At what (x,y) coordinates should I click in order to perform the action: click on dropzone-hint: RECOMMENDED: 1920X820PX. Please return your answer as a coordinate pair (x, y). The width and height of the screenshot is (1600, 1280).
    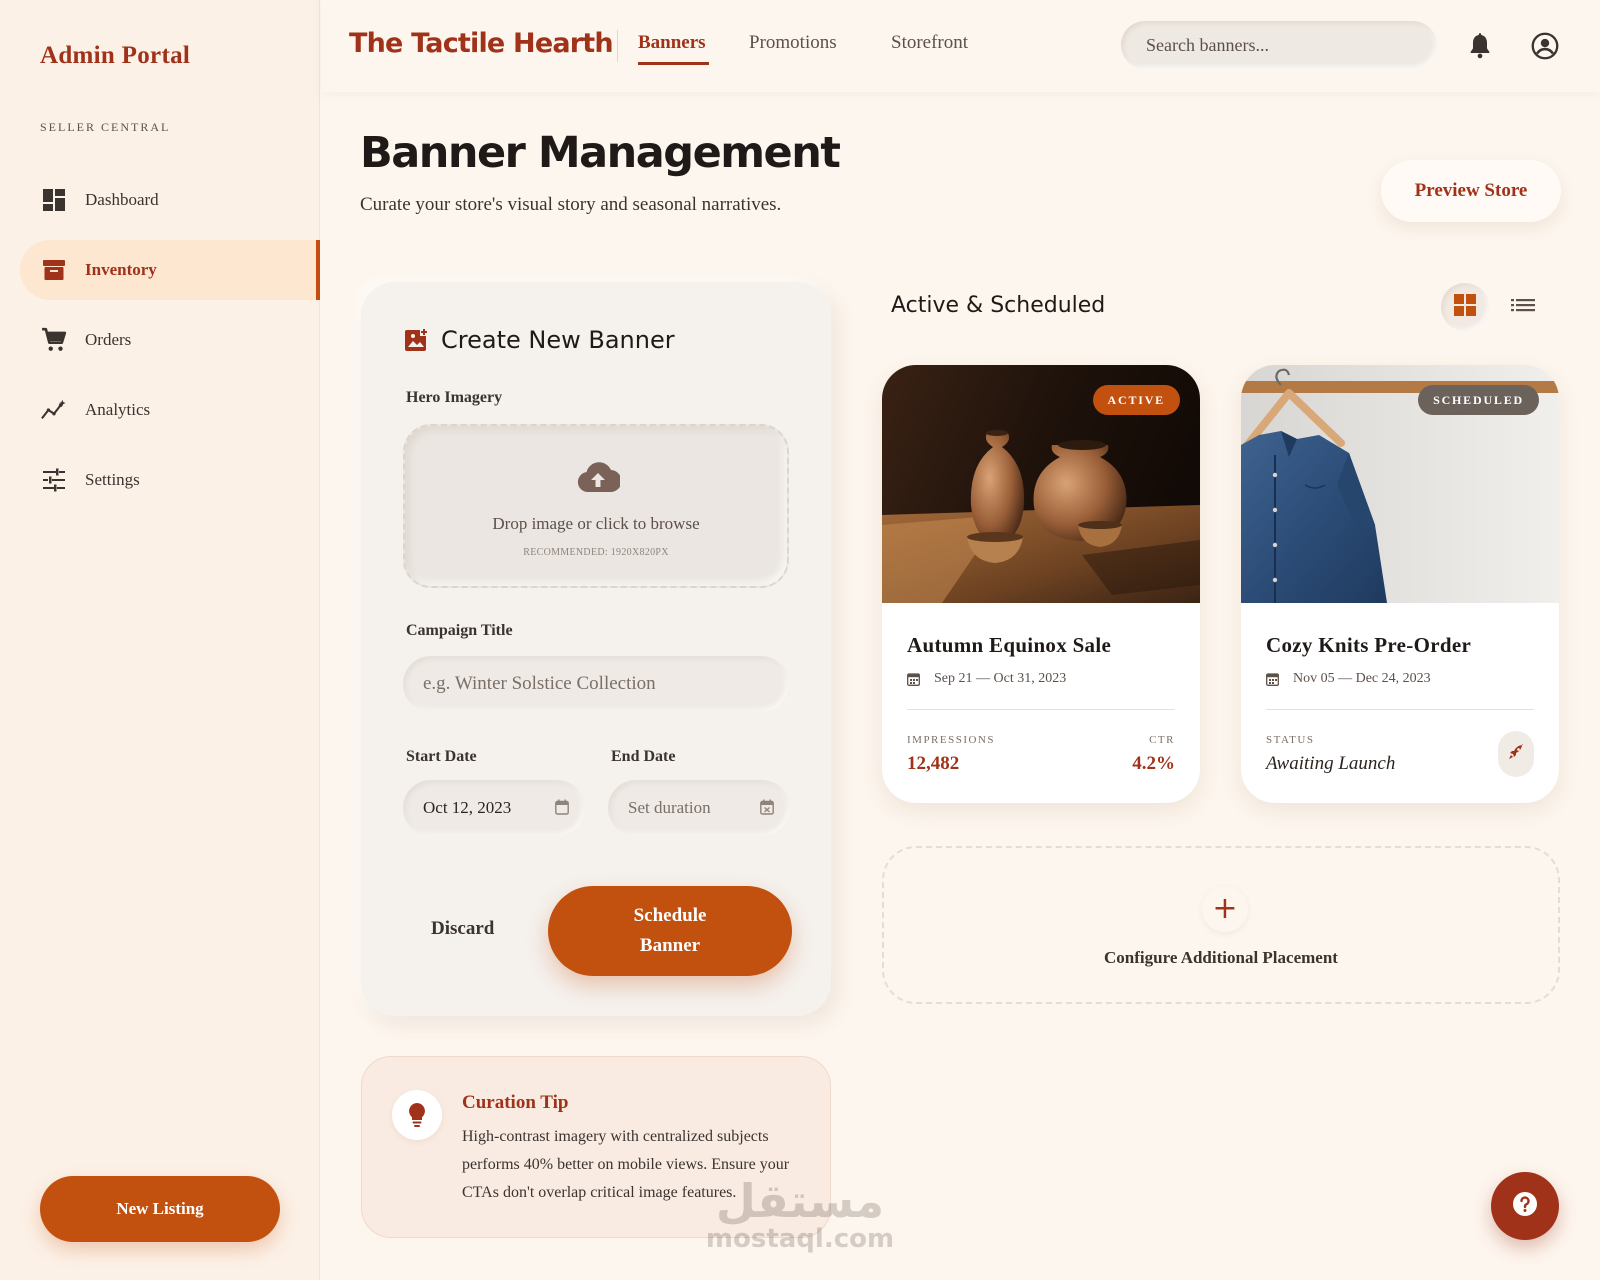
    Looking at the image, I should click on (596, 552).